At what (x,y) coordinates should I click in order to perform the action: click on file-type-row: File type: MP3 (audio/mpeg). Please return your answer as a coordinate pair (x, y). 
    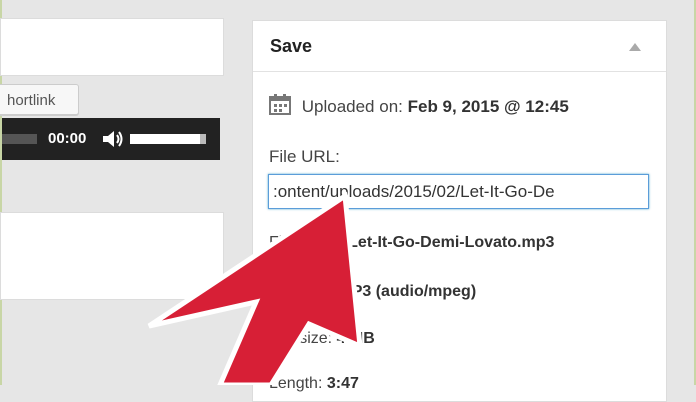
    Looking at the image, I should click on (372, 292).